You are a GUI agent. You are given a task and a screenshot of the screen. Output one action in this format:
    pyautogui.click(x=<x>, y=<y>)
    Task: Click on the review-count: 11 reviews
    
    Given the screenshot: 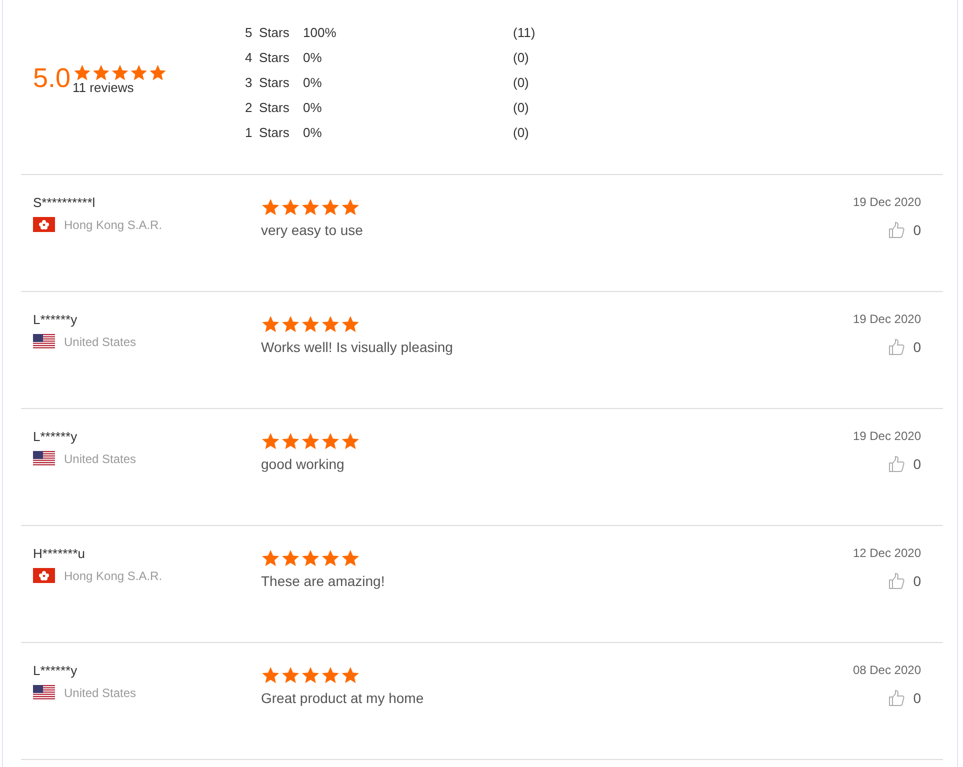 What is the action you would take?
    pyautogui.click(x=103, y=87)
    